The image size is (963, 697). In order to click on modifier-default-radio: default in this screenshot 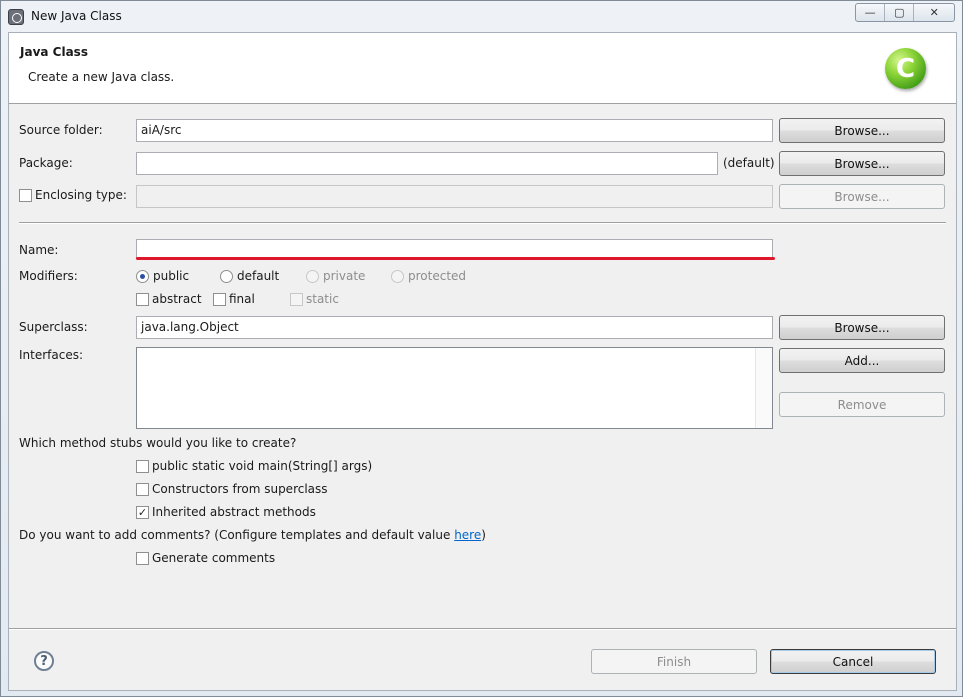, I will do `click(249, 276)`.